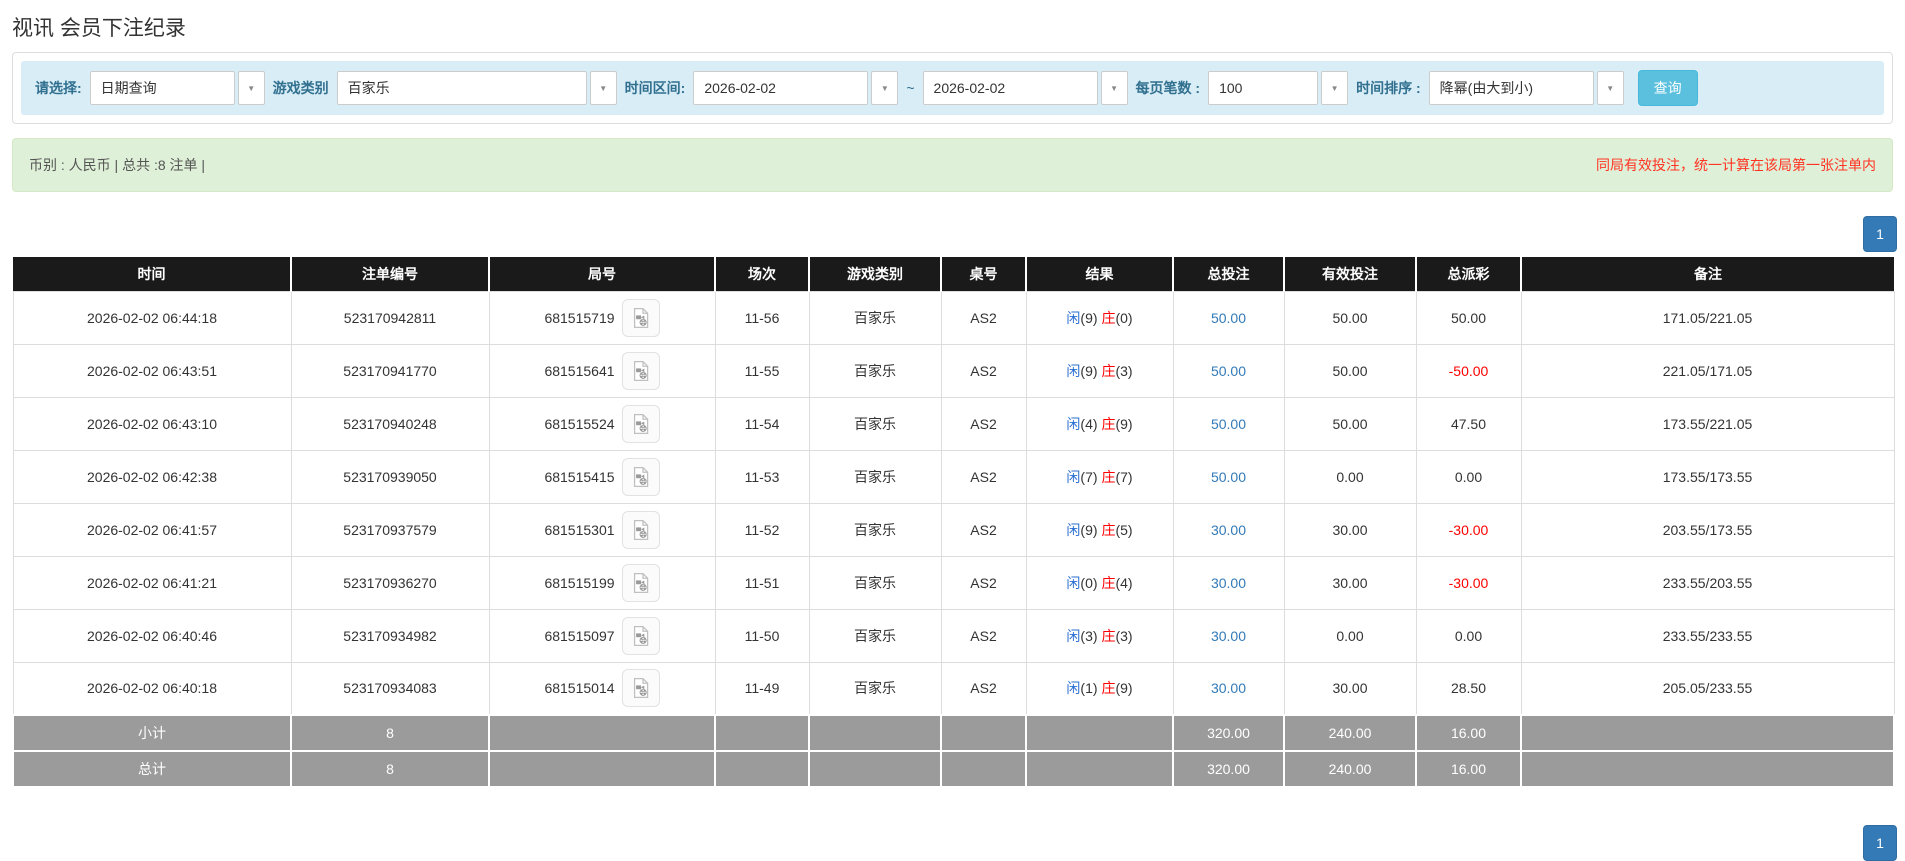 The width and height of the screenshot is (1905, 861). I want to click on result-player-score: (1), so click(1089, 688).